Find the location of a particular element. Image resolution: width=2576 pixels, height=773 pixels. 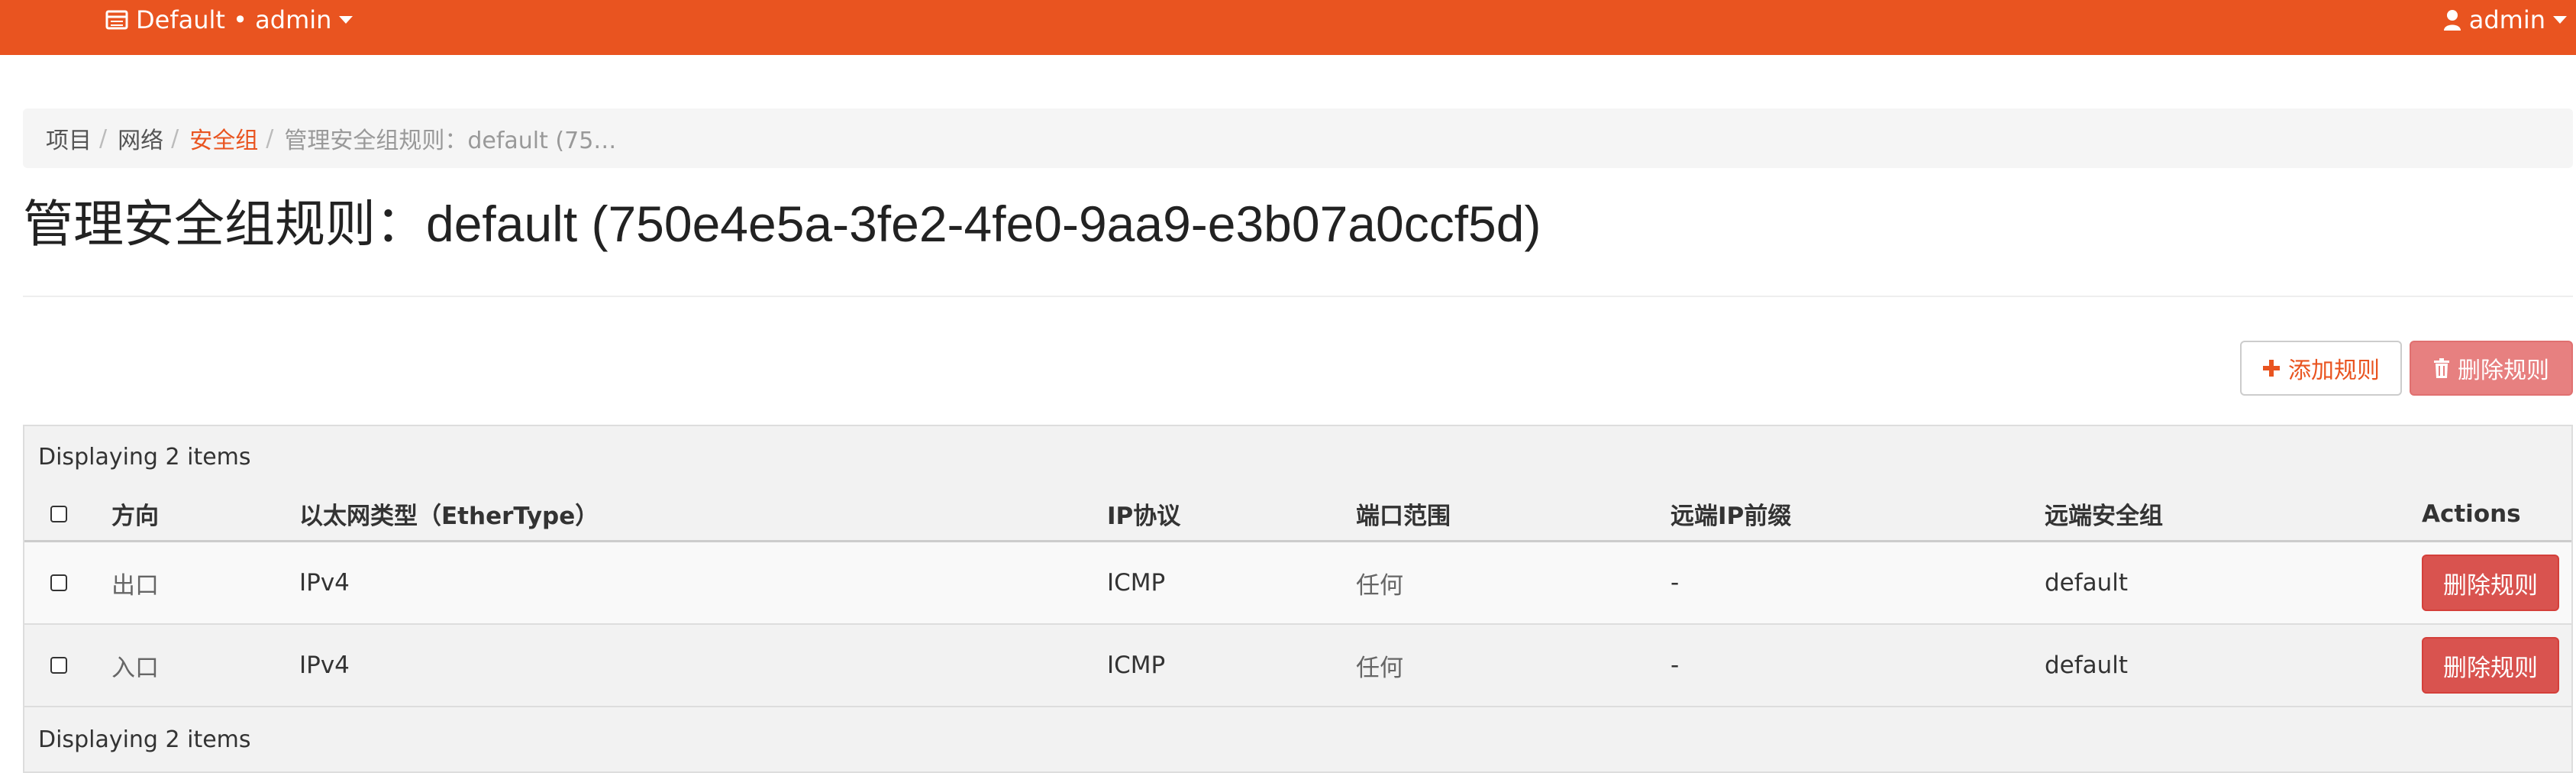

breadcrumb-security-groups: 安全组 is located at coordinates (223, 138).